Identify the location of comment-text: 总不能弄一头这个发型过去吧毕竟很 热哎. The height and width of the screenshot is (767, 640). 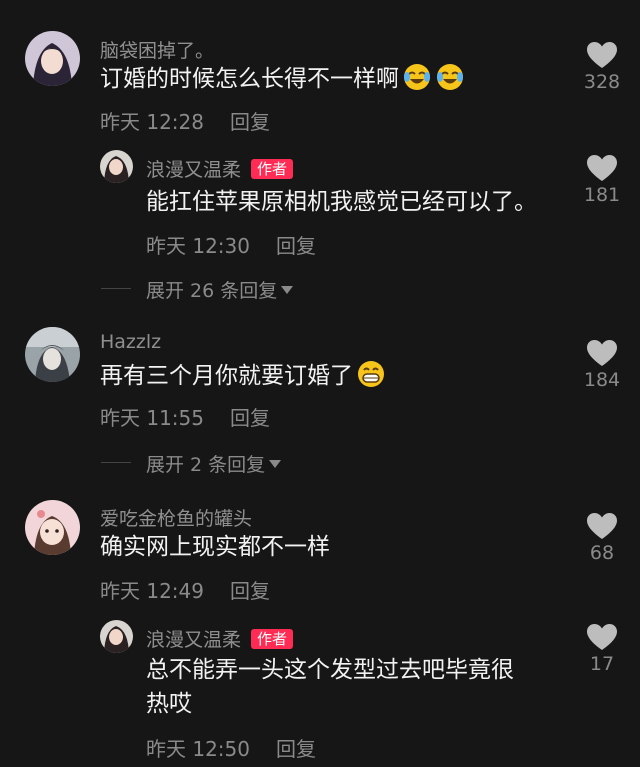
(330, 687).